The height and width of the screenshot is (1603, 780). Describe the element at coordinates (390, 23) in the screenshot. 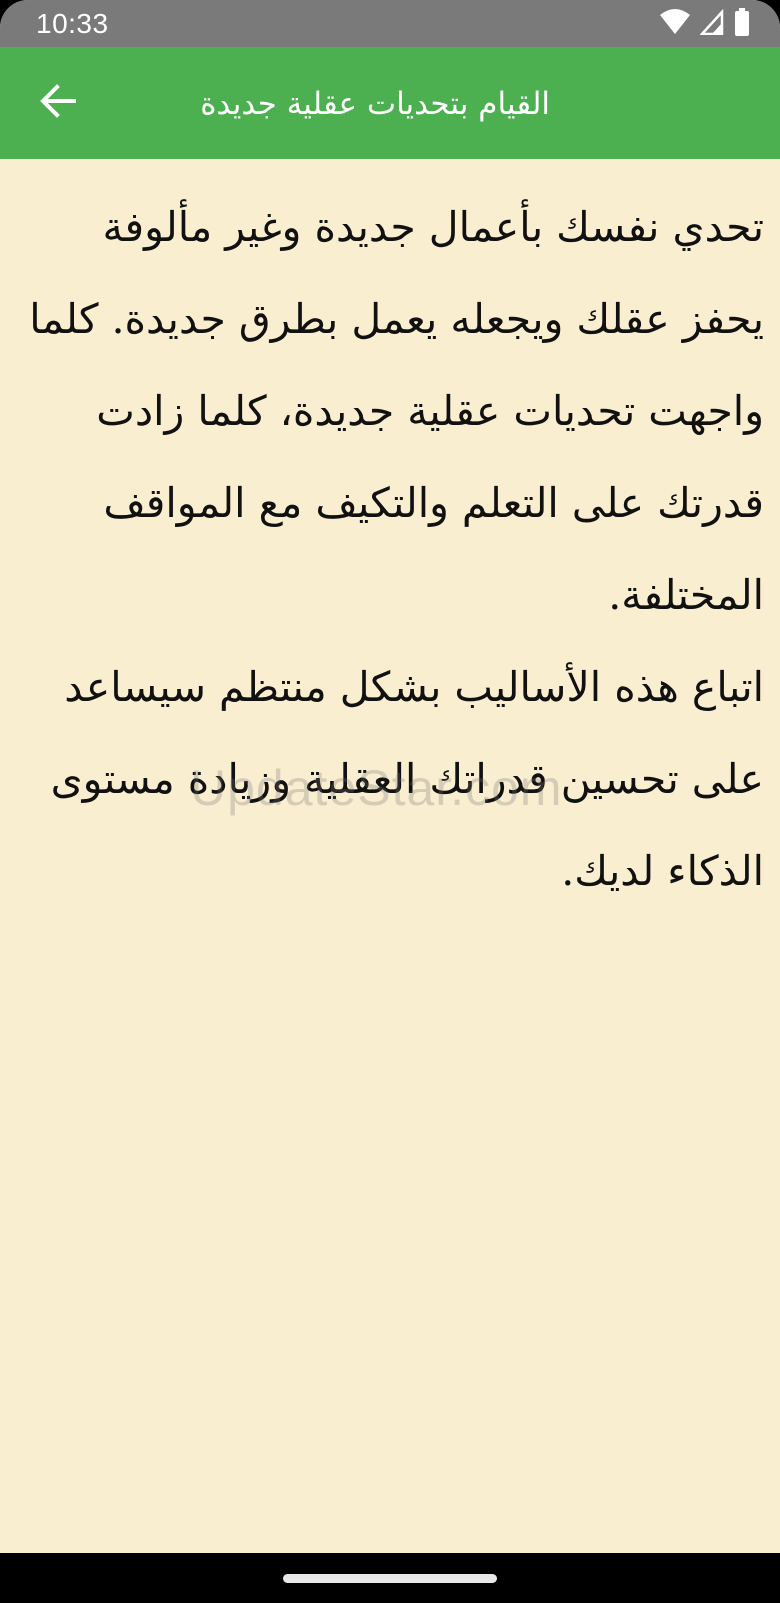

I see `status-bar: 10:33` at that location.